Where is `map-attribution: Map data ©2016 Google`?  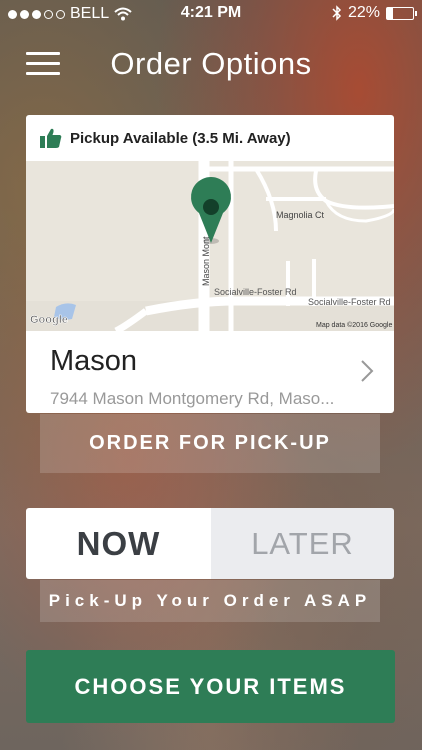
map-attribution: Map data ©2016 Google is located at coordinates (354, 325).